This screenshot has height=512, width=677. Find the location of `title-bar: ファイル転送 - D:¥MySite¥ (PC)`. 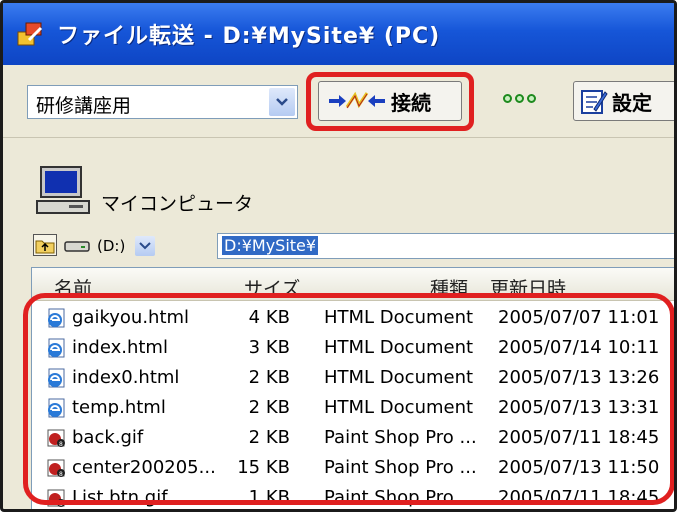

title-bar: ファイル転送 - D:¥MySite¥ (PC) is located at coordinates (338, 34).